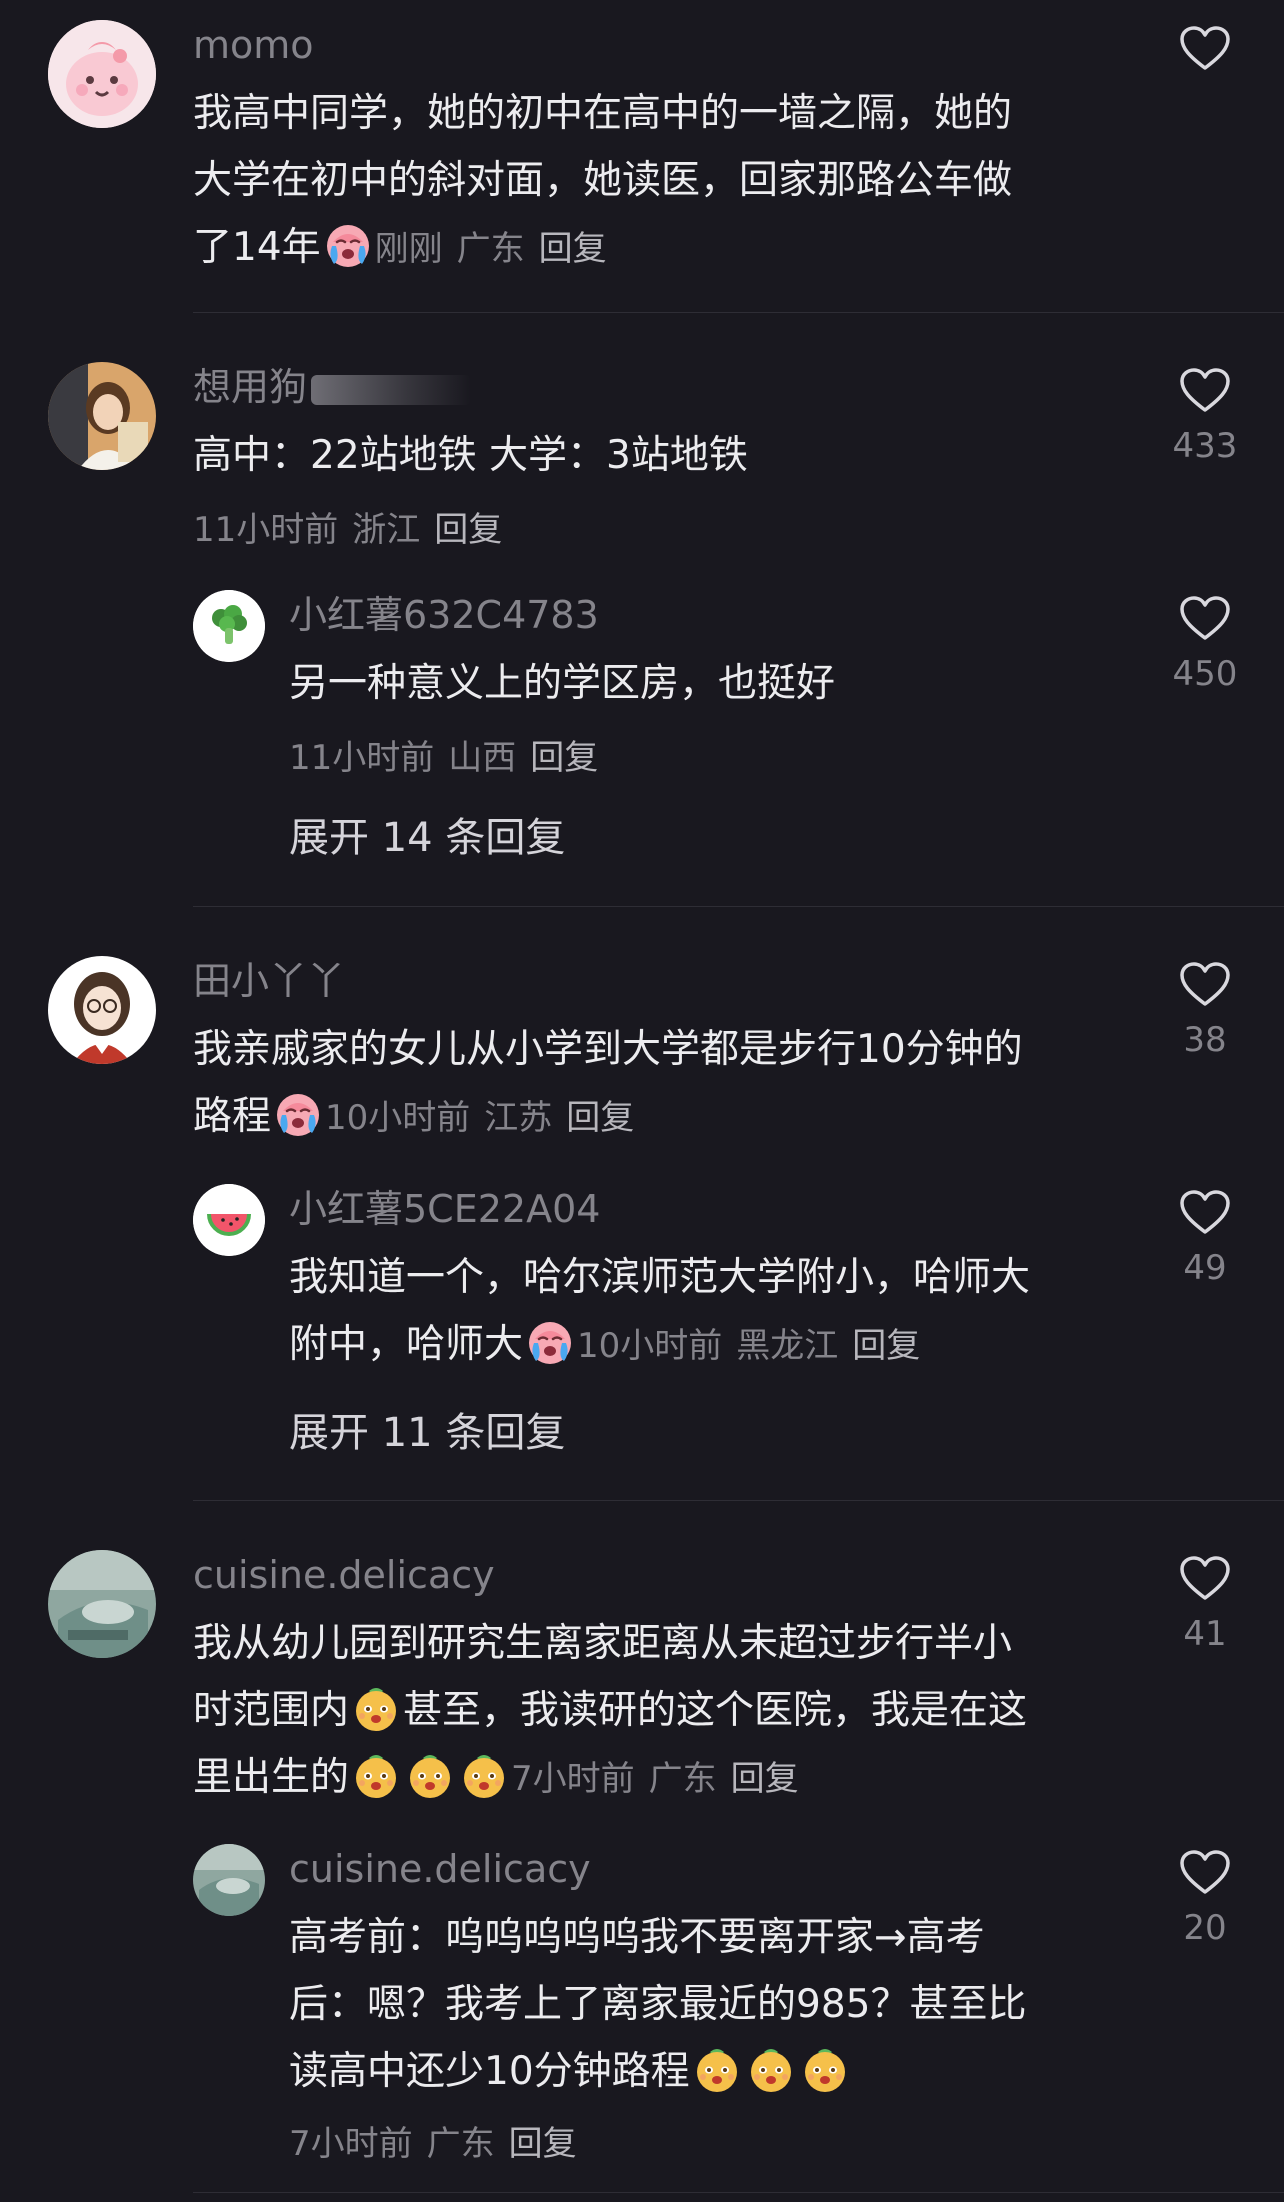 The height and width of the screenshot is (2202, 1284). What do you see at coordinates (608, 1083) in the screenshot?
I see `comment-text: 我亲戚家的女儿从小学到大学都是步行10分钟的 路程 10小时前 江苏 回复` at bounding box center [608, 1083].